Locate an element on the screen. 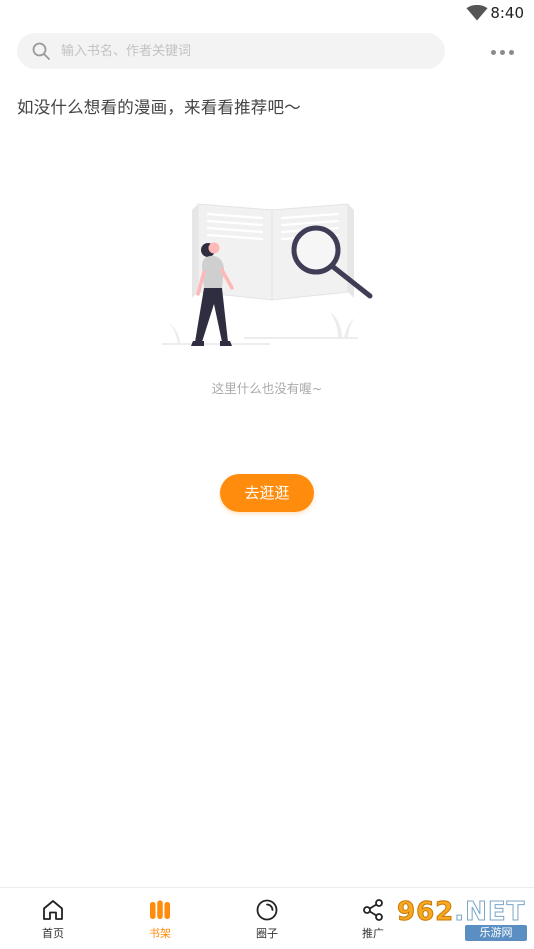 This screenshot has height=949, width=534. watermark-sub: 乐游网 is located at coordinates (496, 933).